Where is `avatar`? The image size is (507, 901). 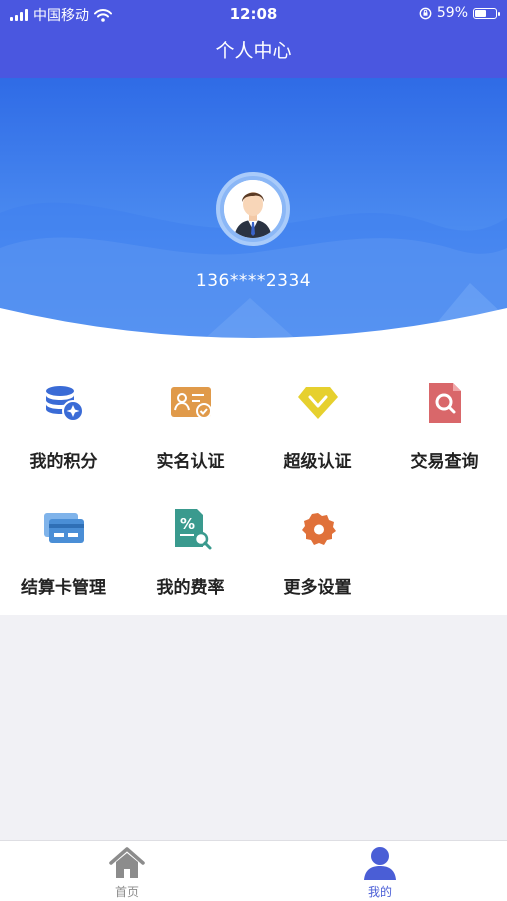
avatar is located at coordinates (253, 209).